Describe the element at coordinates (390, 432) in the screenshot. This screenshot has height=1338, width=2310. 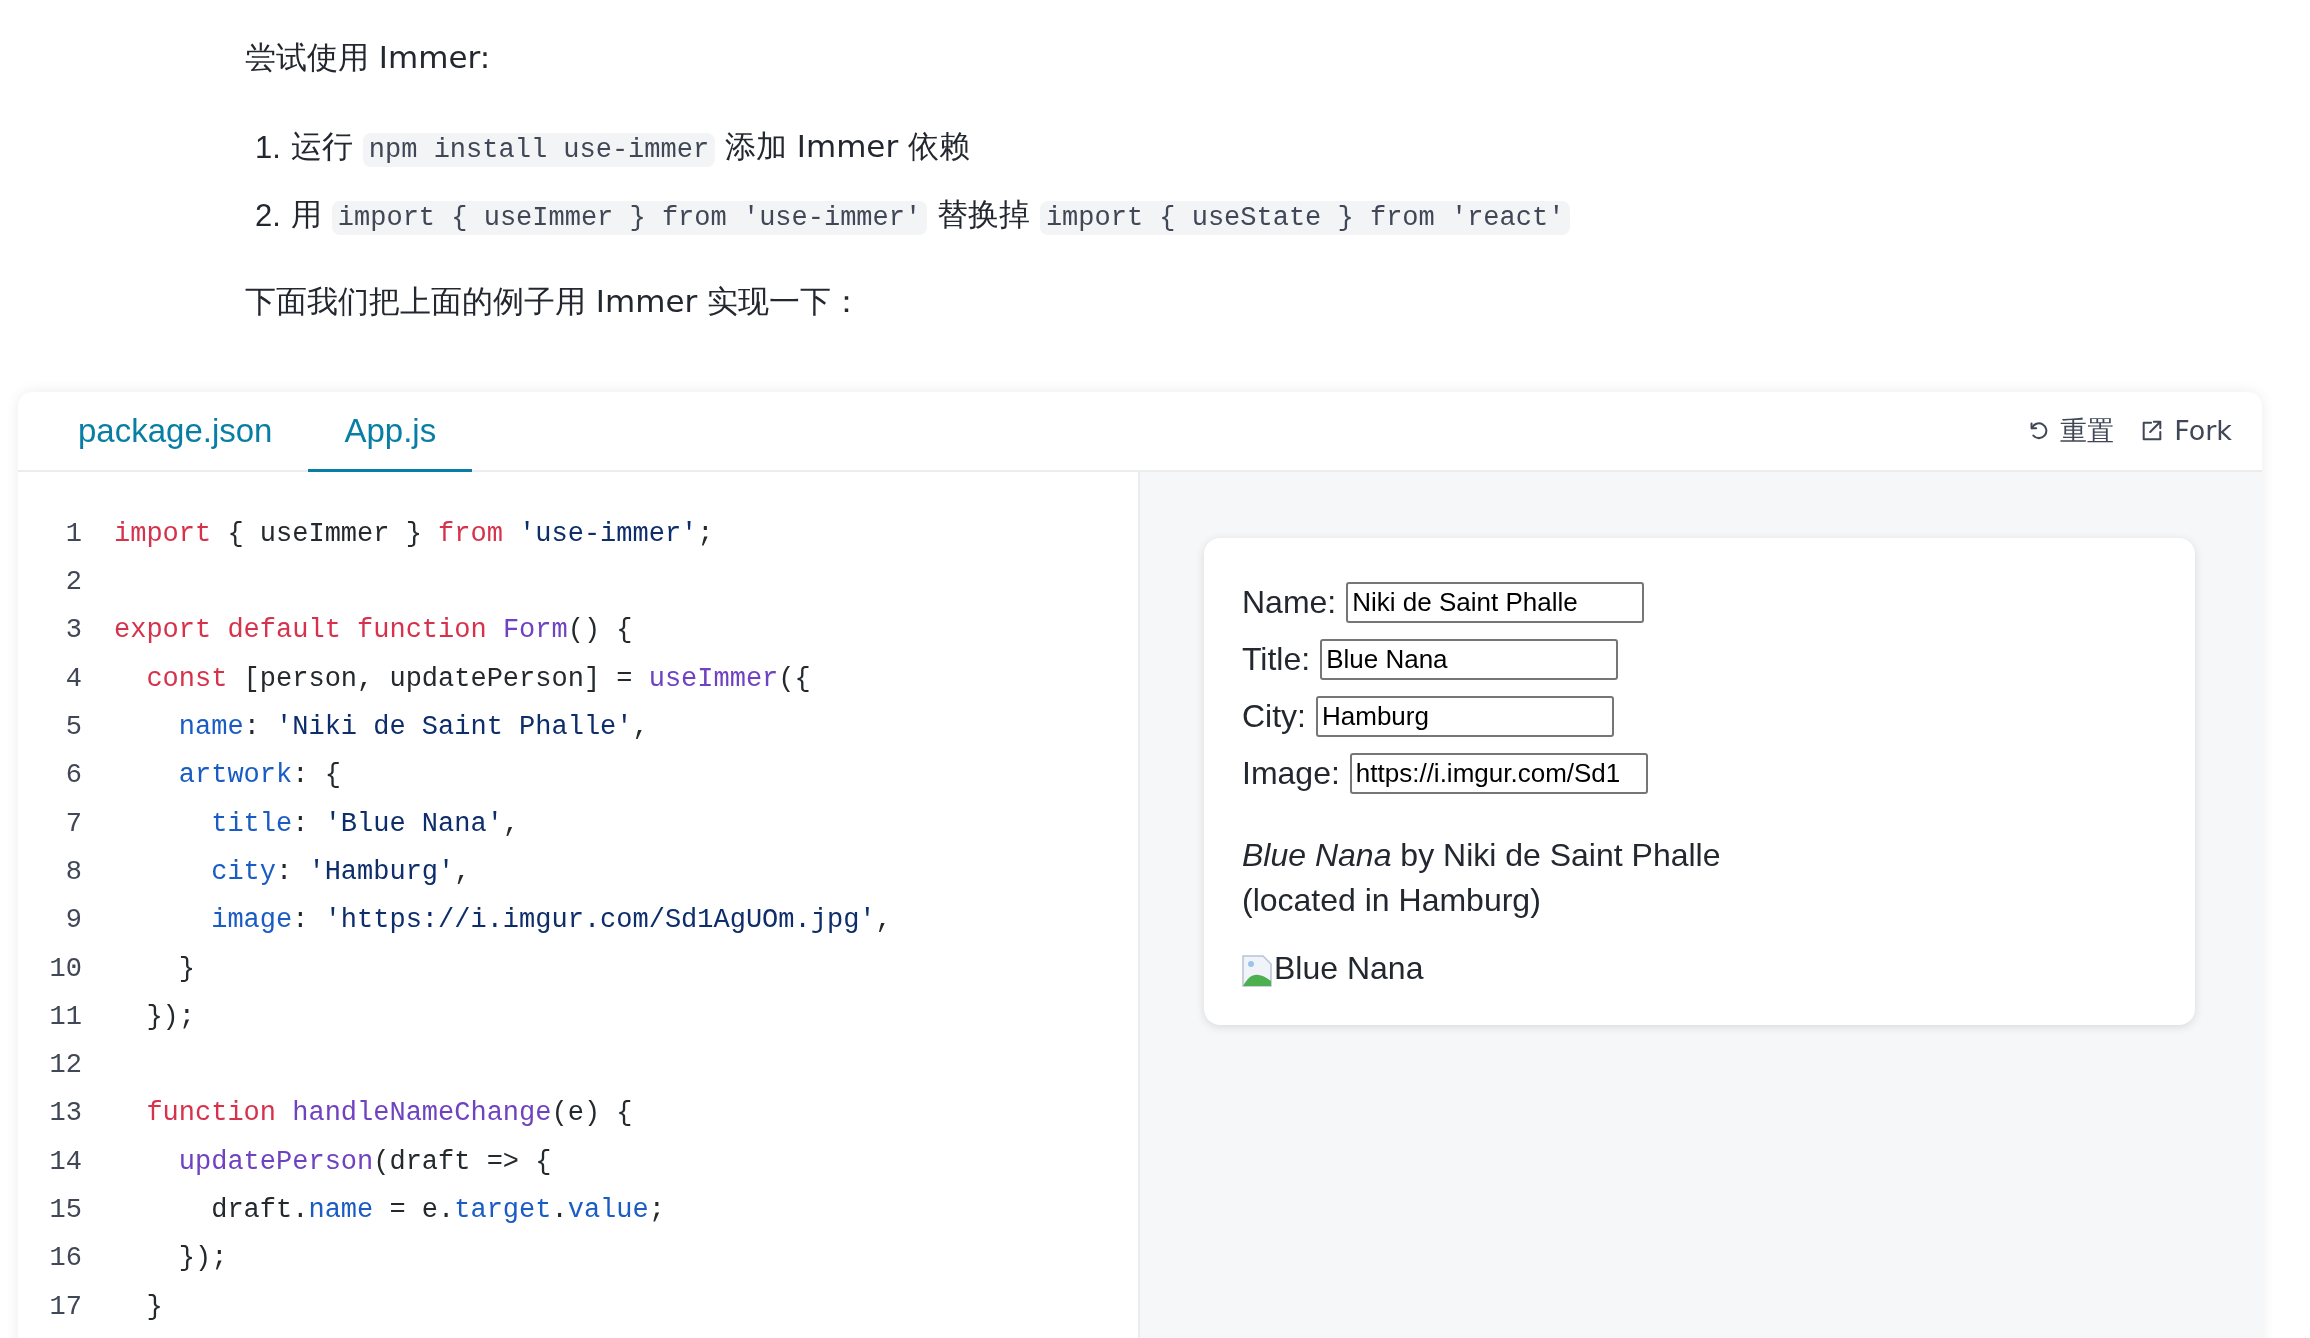
I see `file-tab: App.js` at that location.